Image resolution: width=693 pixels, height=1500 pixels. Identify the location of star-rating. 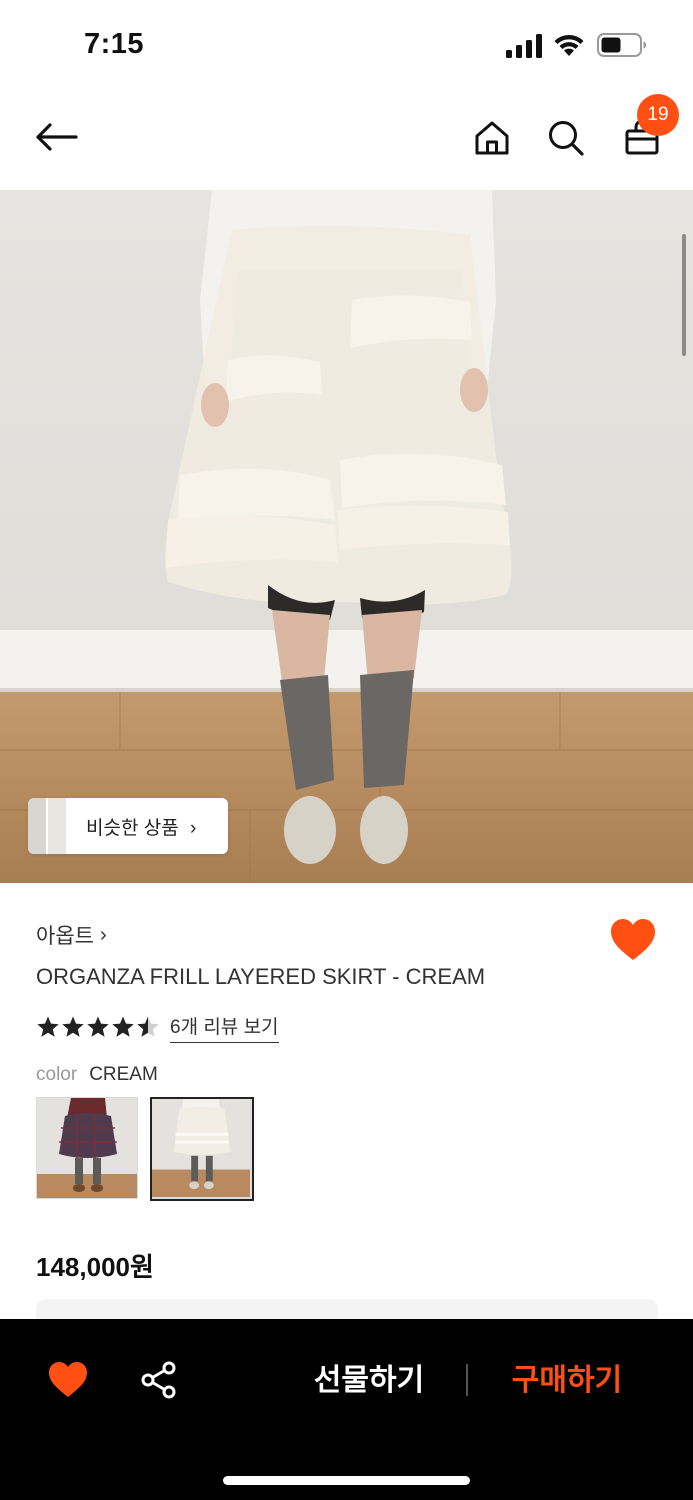
(98, 1027).